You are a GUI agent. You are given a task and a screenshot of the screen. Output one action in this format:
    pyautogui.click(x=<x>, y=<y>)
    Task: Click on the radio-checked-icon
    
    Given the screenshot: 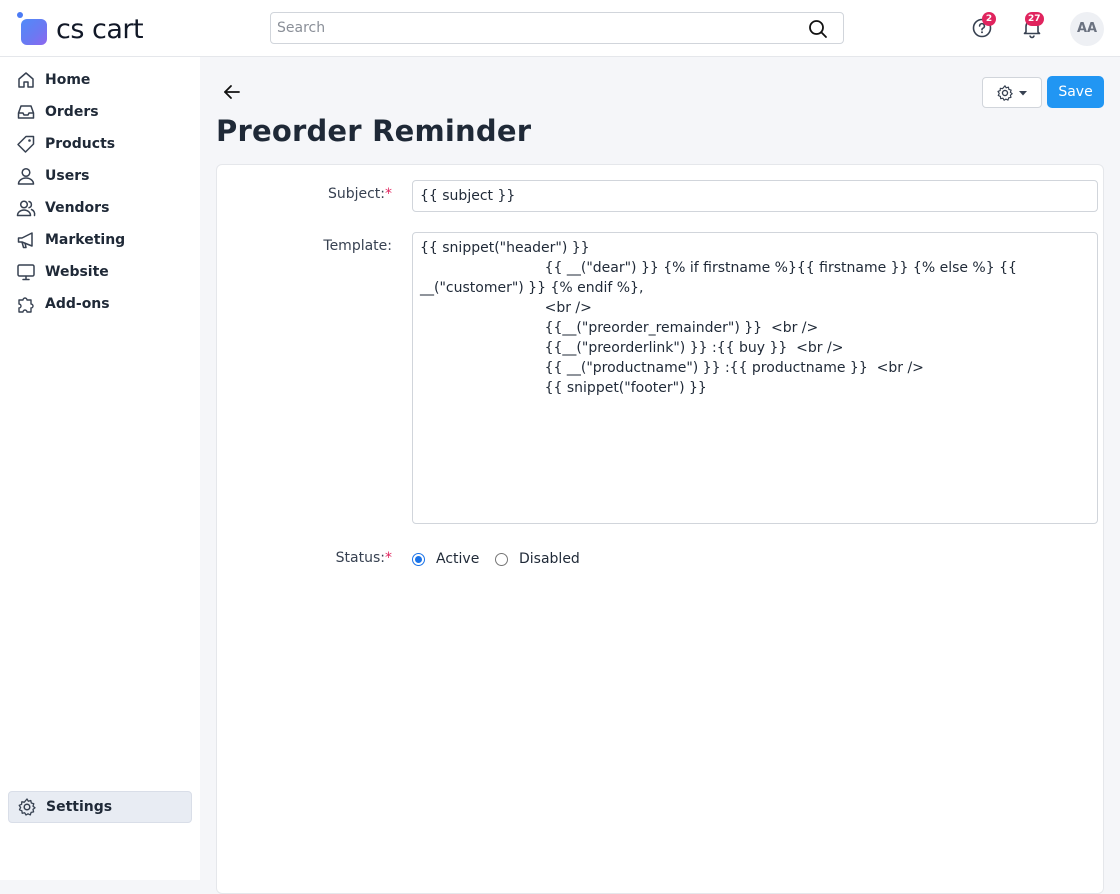 What is the action you would take?
    pyautogui.click(x=418, y=559)
    